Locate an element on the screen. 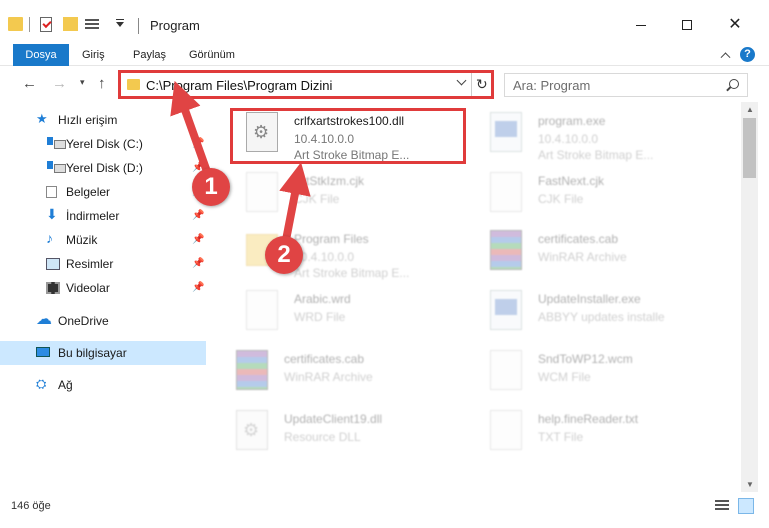 Image resolution: width=769 pixels, height=528 pixels. properties-check-icon is located at coordinates (46, 24).